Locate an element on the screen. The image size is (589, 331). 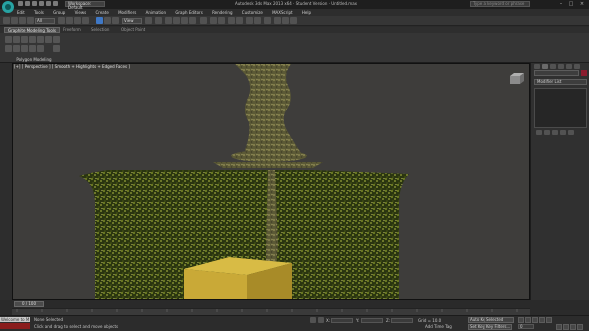
zoom-all-icon is located at coordinates (566, 327).